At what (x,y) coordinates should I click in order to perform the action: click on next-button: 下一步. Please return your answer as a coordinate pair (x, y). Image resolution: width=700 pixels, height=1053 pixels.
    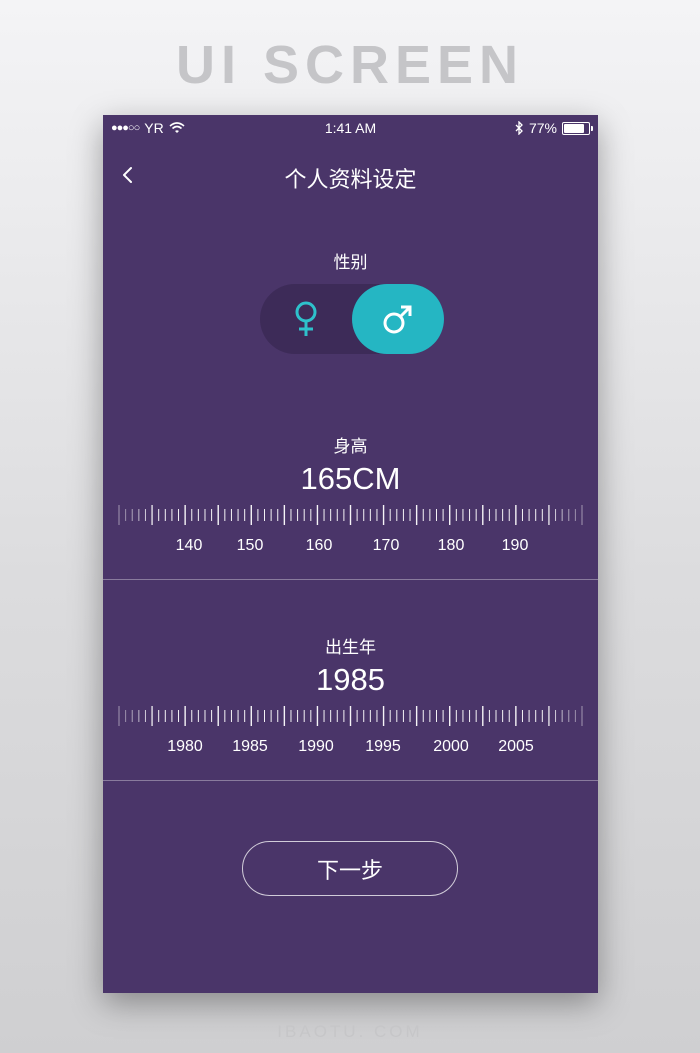
    Looking at the image, I should click on (350, 868).